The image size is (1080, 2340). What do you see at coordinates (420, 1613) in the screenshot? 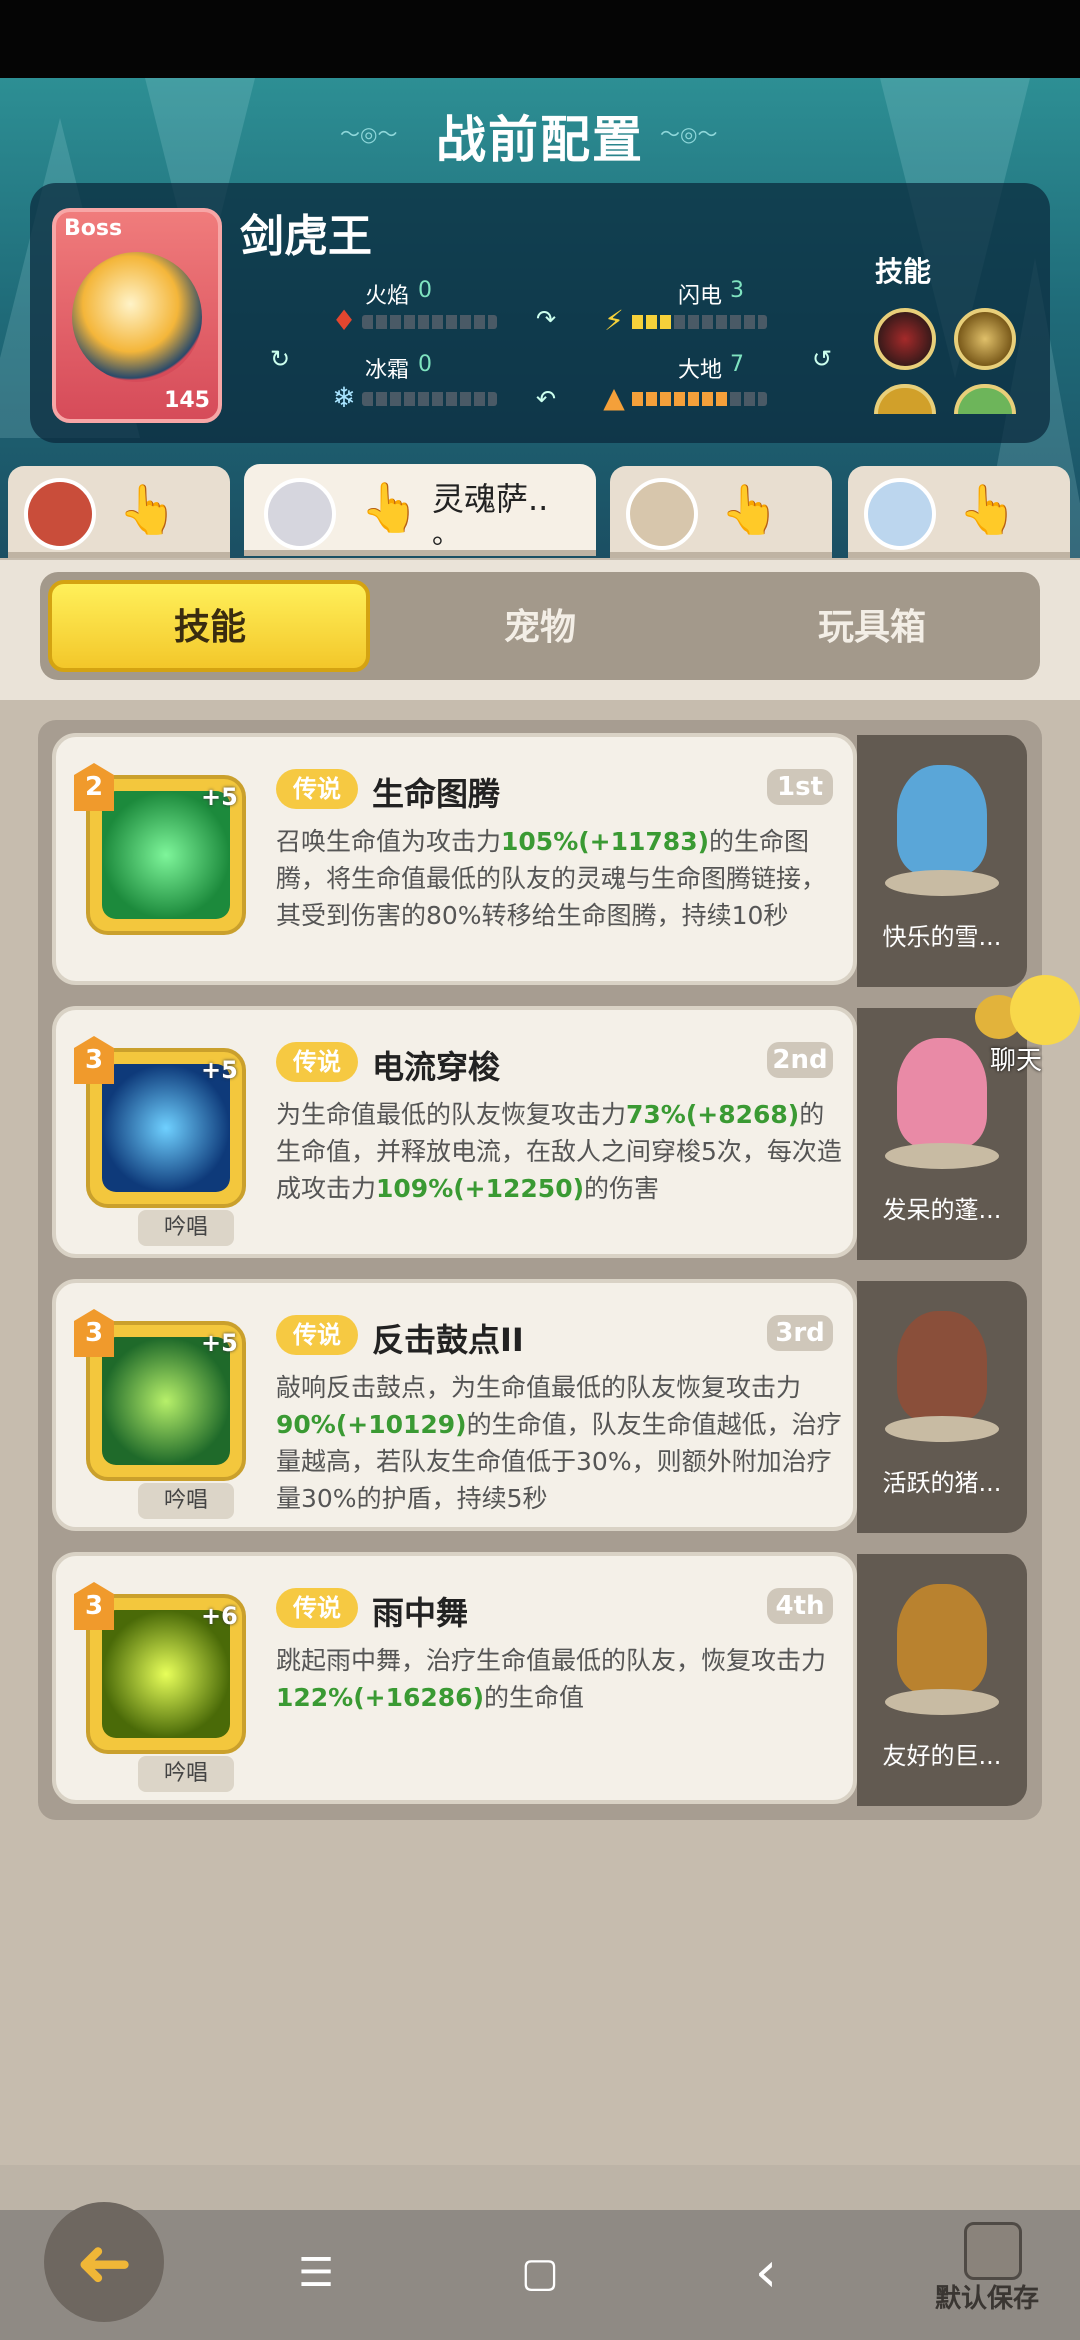
I see `skill-name: 雨中舞` at bounding box center [420, 1613].